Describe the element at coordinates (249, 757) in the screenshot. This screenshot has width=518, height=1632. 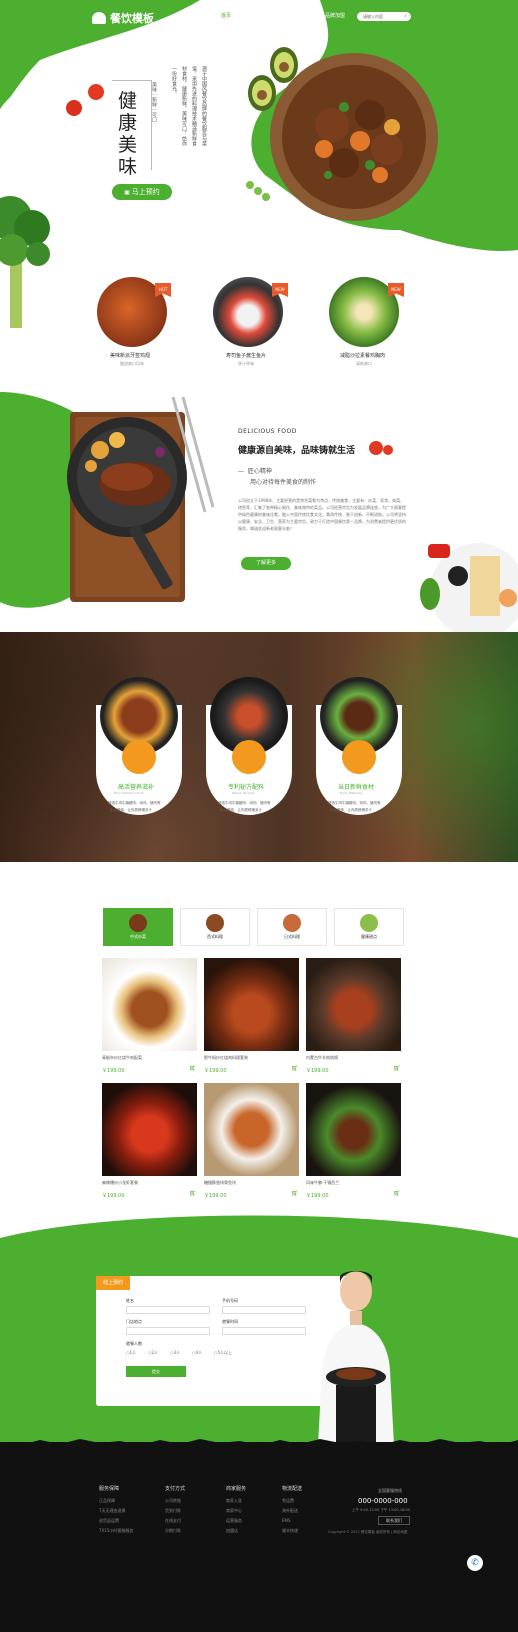
I see `recipe-icon` at that location.